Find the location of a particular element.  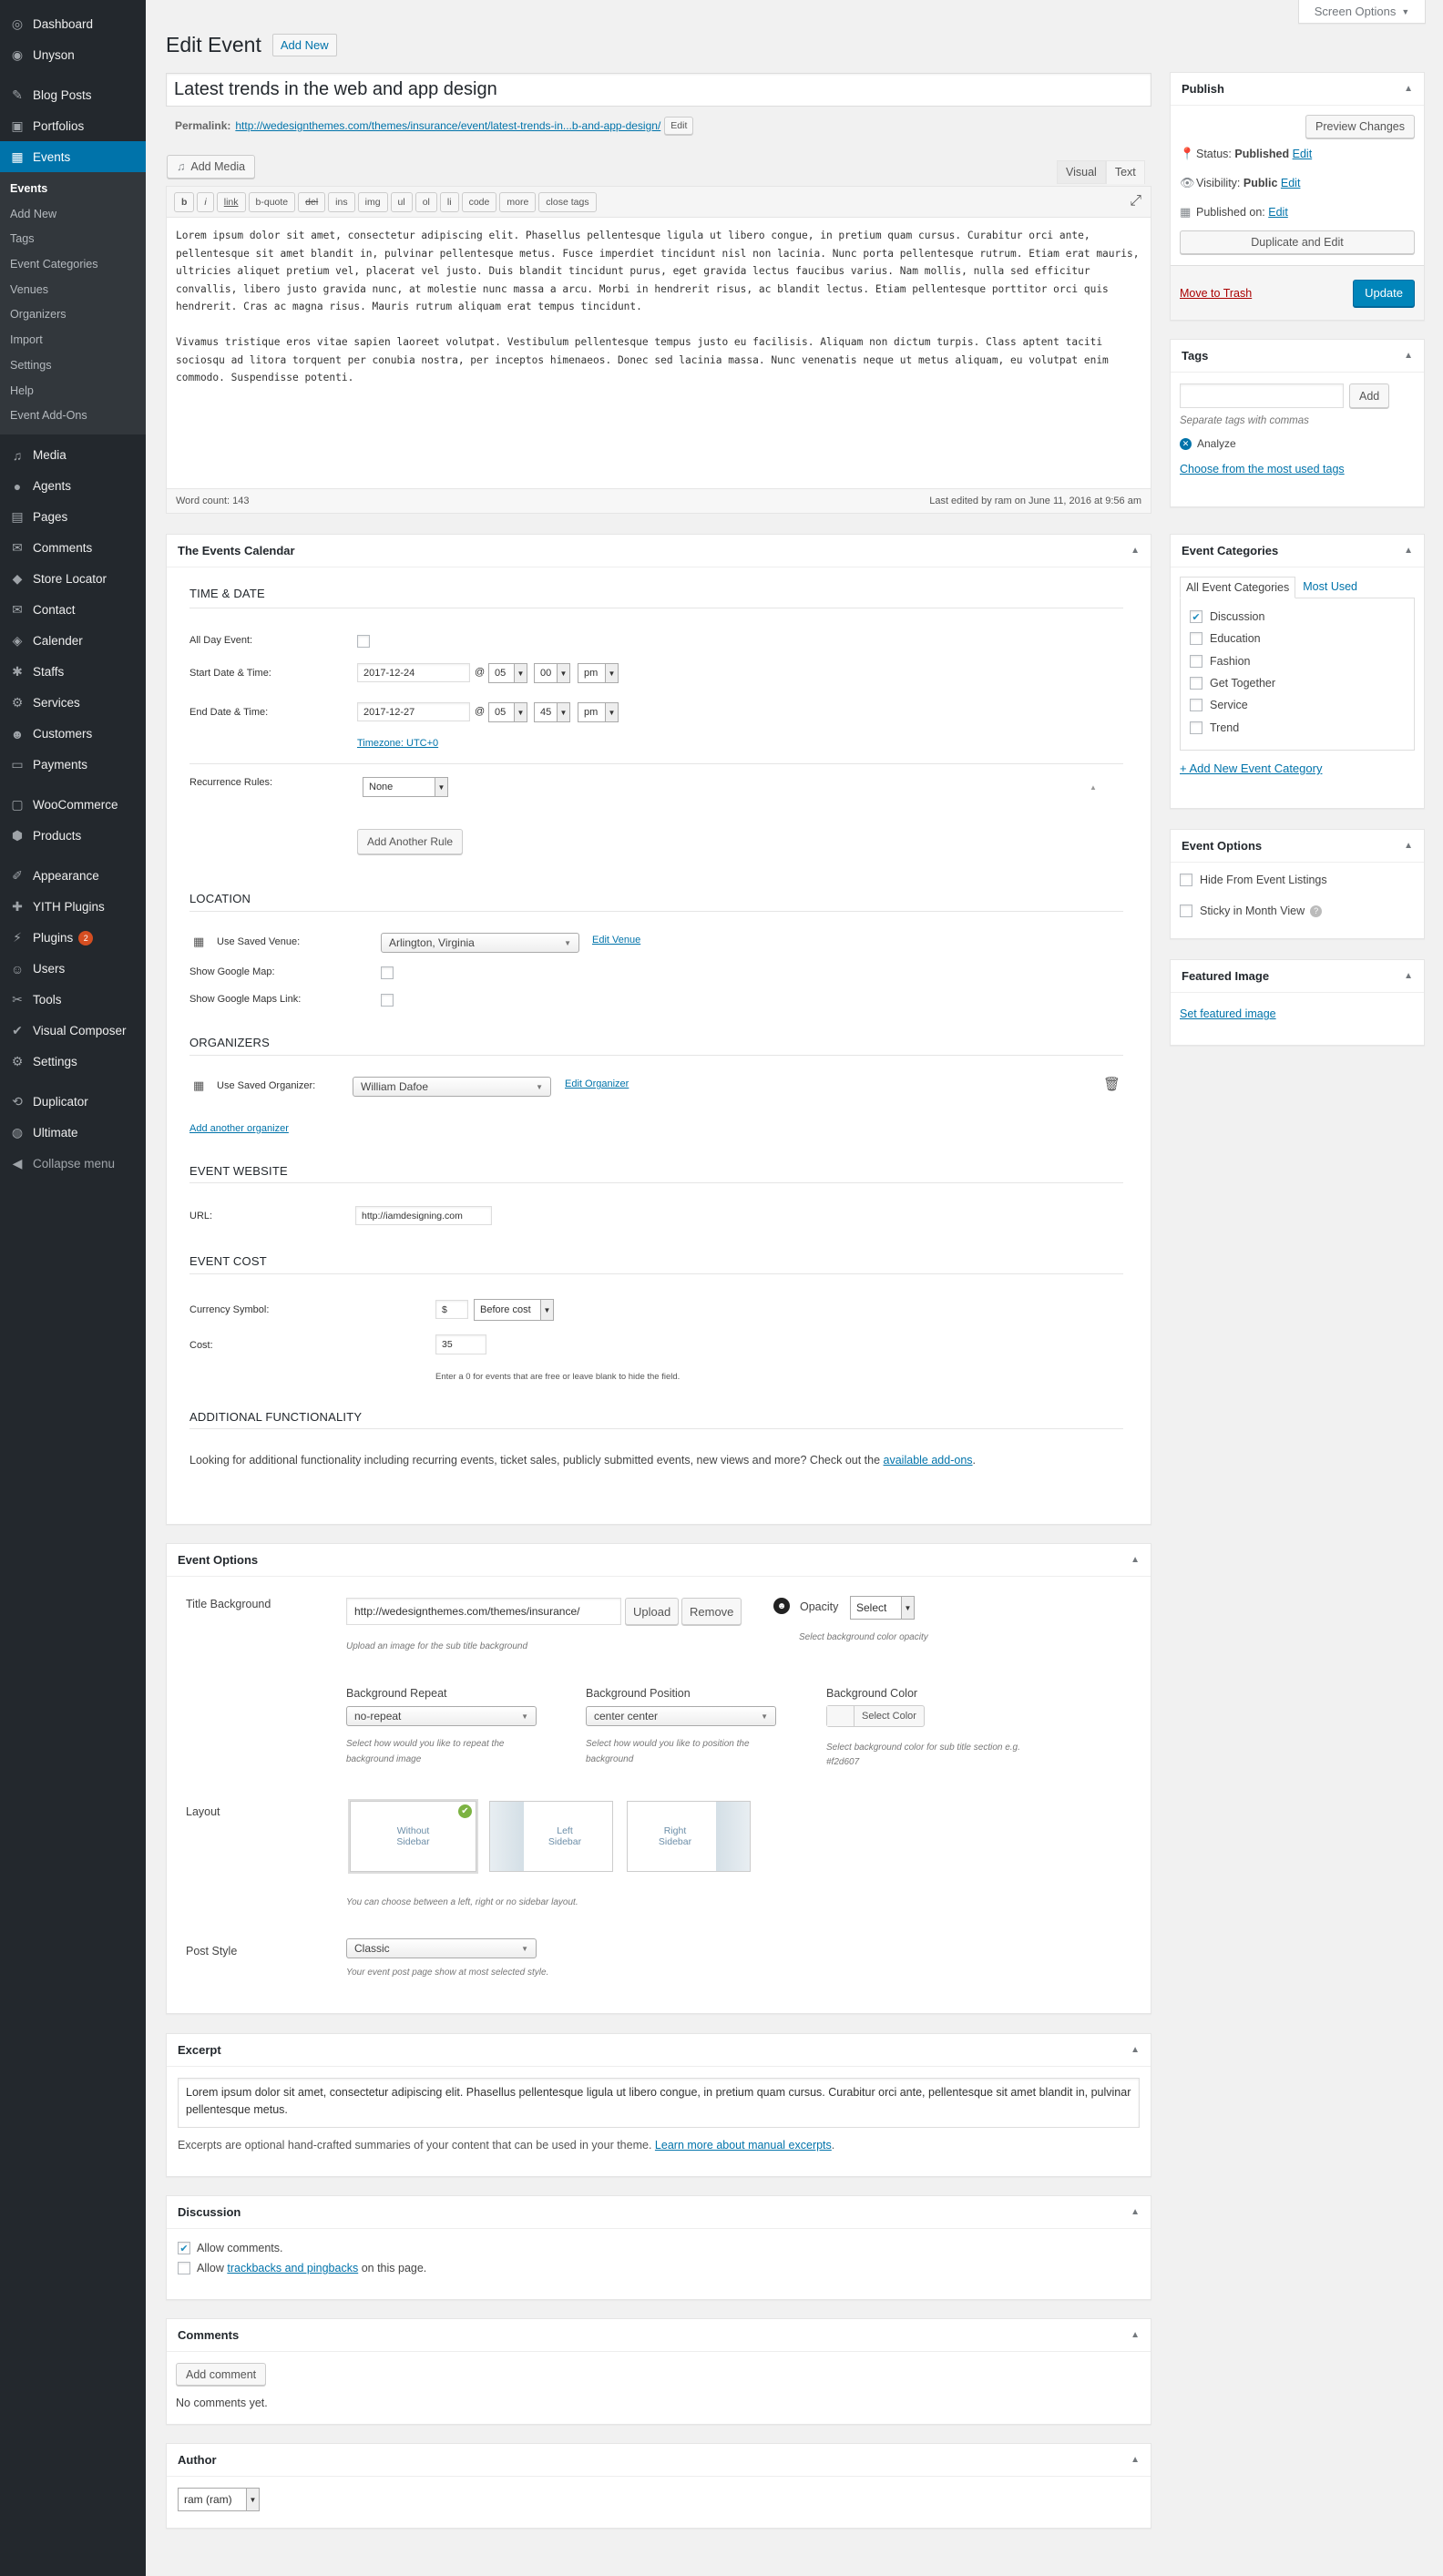

add-another-rule-button: Add Another Rule is located at coordinates (411, 841).